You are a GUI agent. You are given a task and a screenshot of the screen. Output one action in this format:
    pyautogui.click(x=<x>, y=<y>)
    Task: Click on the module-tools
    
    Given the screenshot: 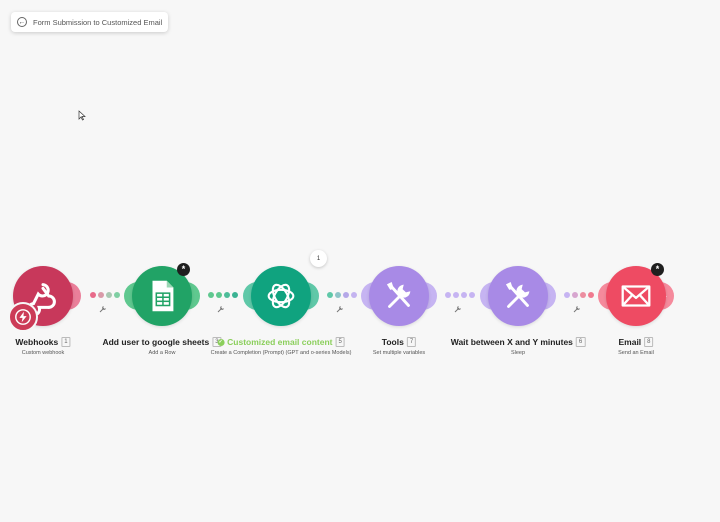 What is the action you would take?
    pyautogui.click(x=399, y=296)
    